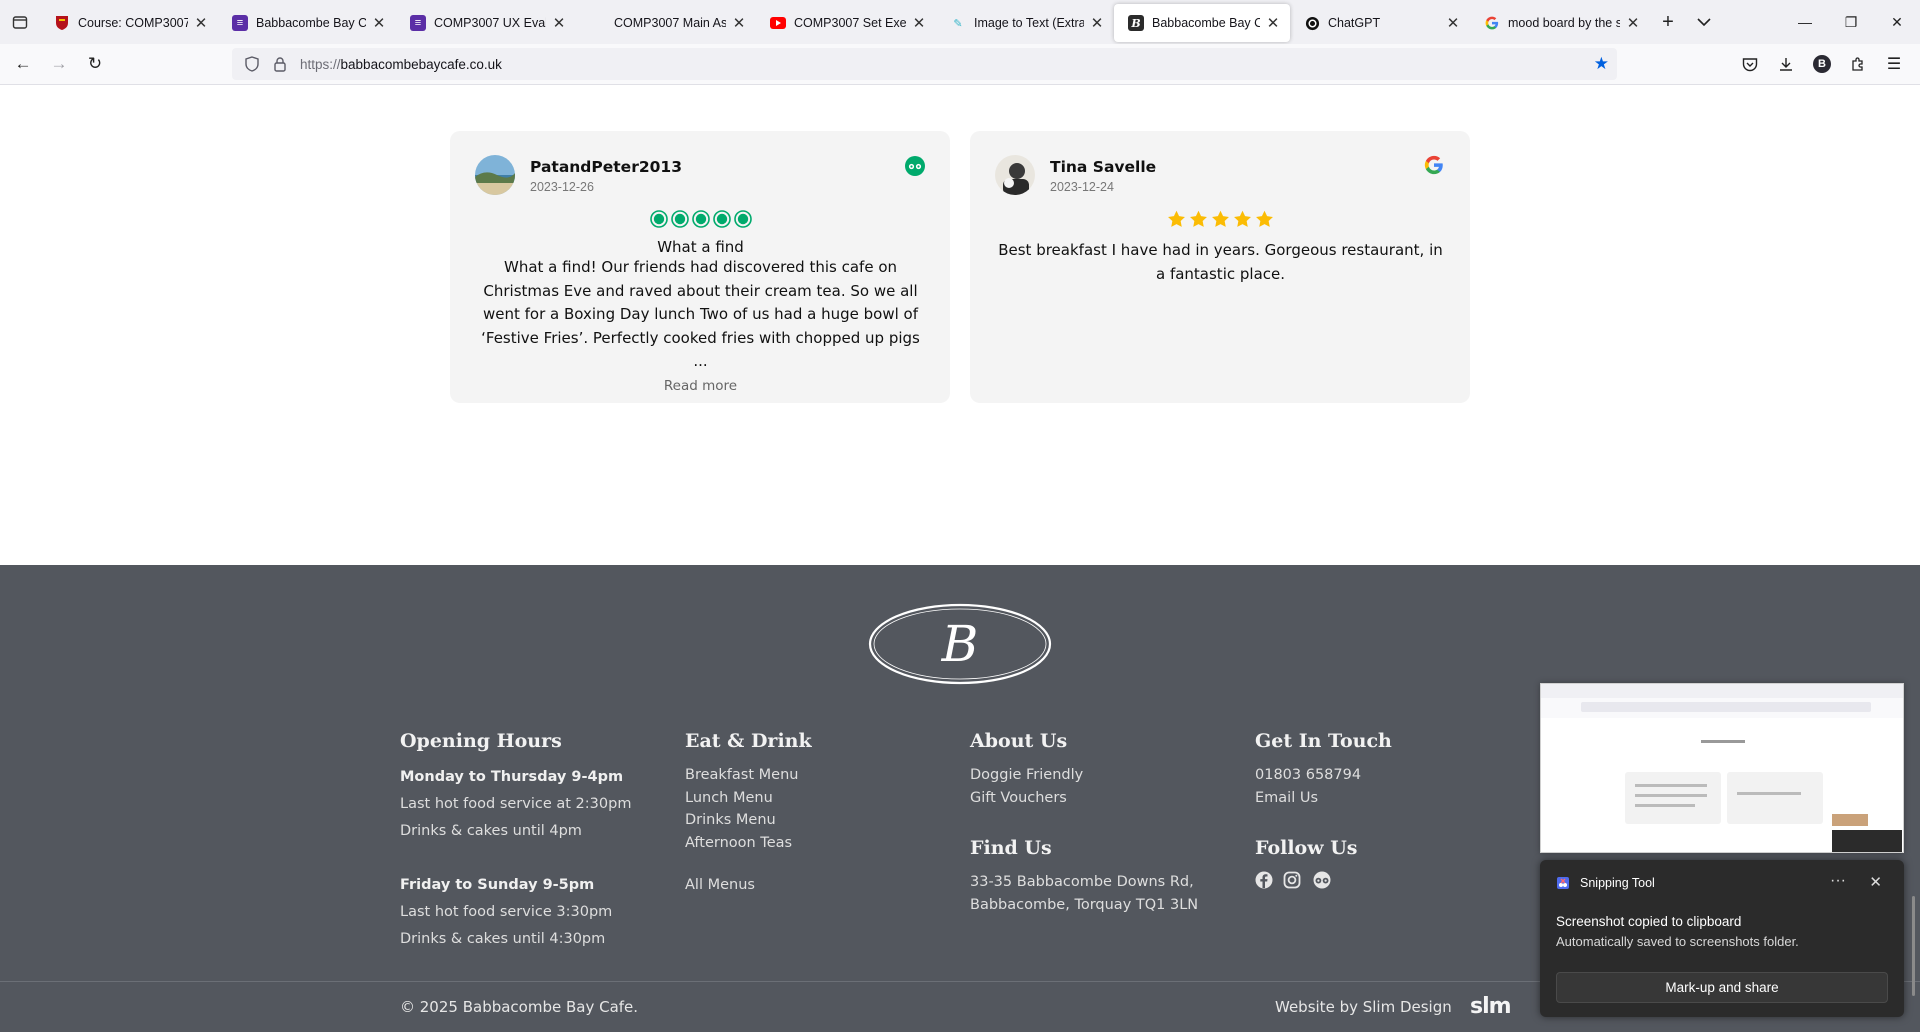  Describe the element at coordinates (748, 820) in the screenshot. I see `drinks-menu-link: Drinks Menu` at that location.